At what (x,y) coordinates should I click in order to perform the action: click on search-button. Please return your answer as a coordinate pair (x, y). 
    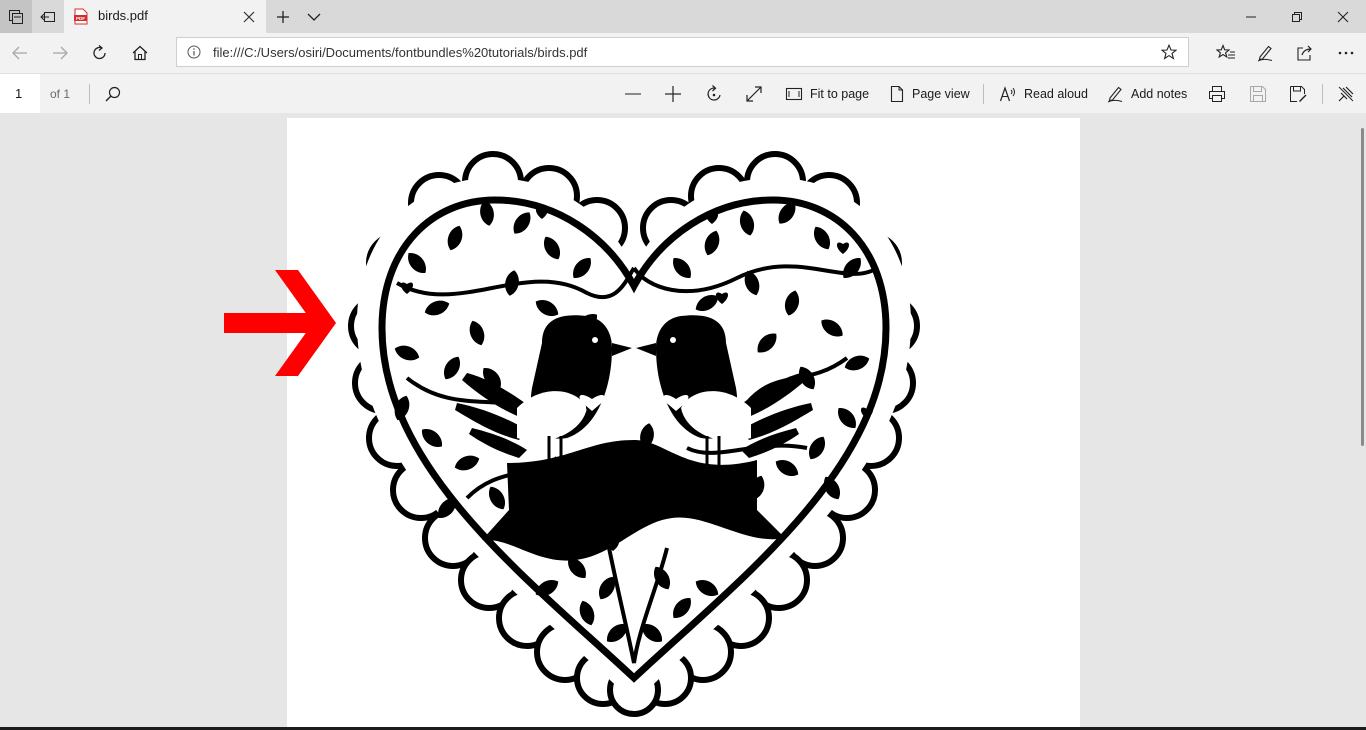
    Looking at the image, I should click on (113, 93).